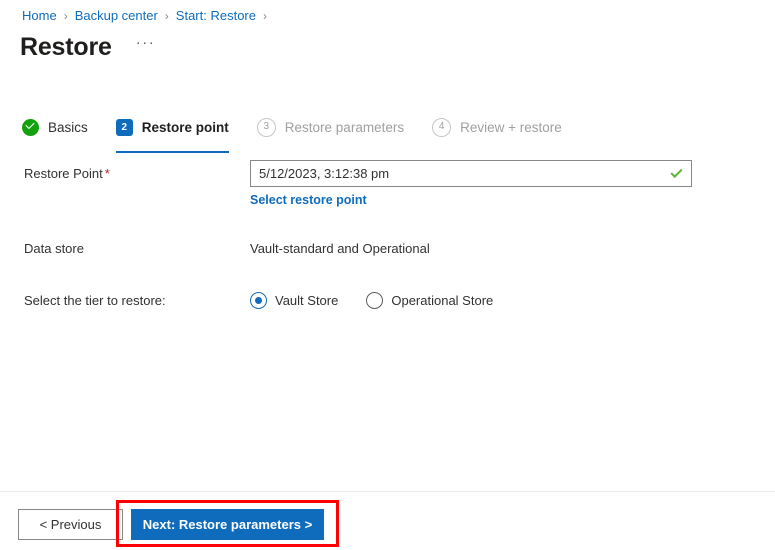 The width and height of the screenshot is (775, 550). What do you see at coordinates (30, 127) in the screenshot?
I see `step-complete-icon` at bounding box center [30, 127].